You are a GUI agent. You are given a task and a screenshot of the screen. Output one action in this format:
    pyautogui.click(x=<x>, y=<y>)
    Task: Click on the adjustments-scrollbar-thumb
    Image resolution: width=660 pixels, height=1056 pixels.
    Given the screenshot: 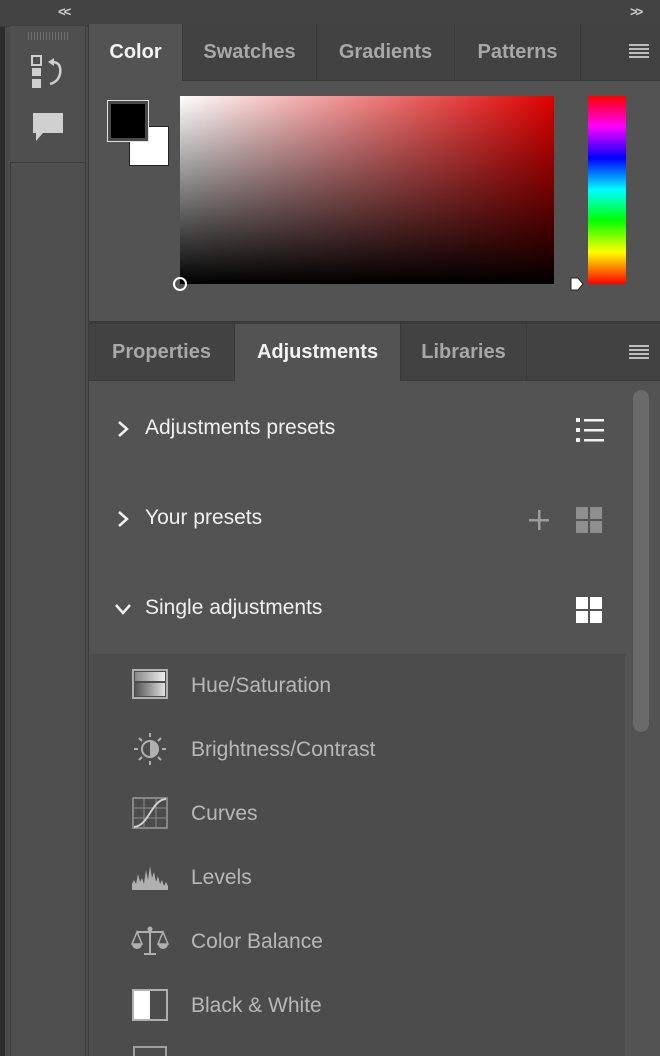 What is the action you would take?
    pyautogui.click(x=641, y=561)
    